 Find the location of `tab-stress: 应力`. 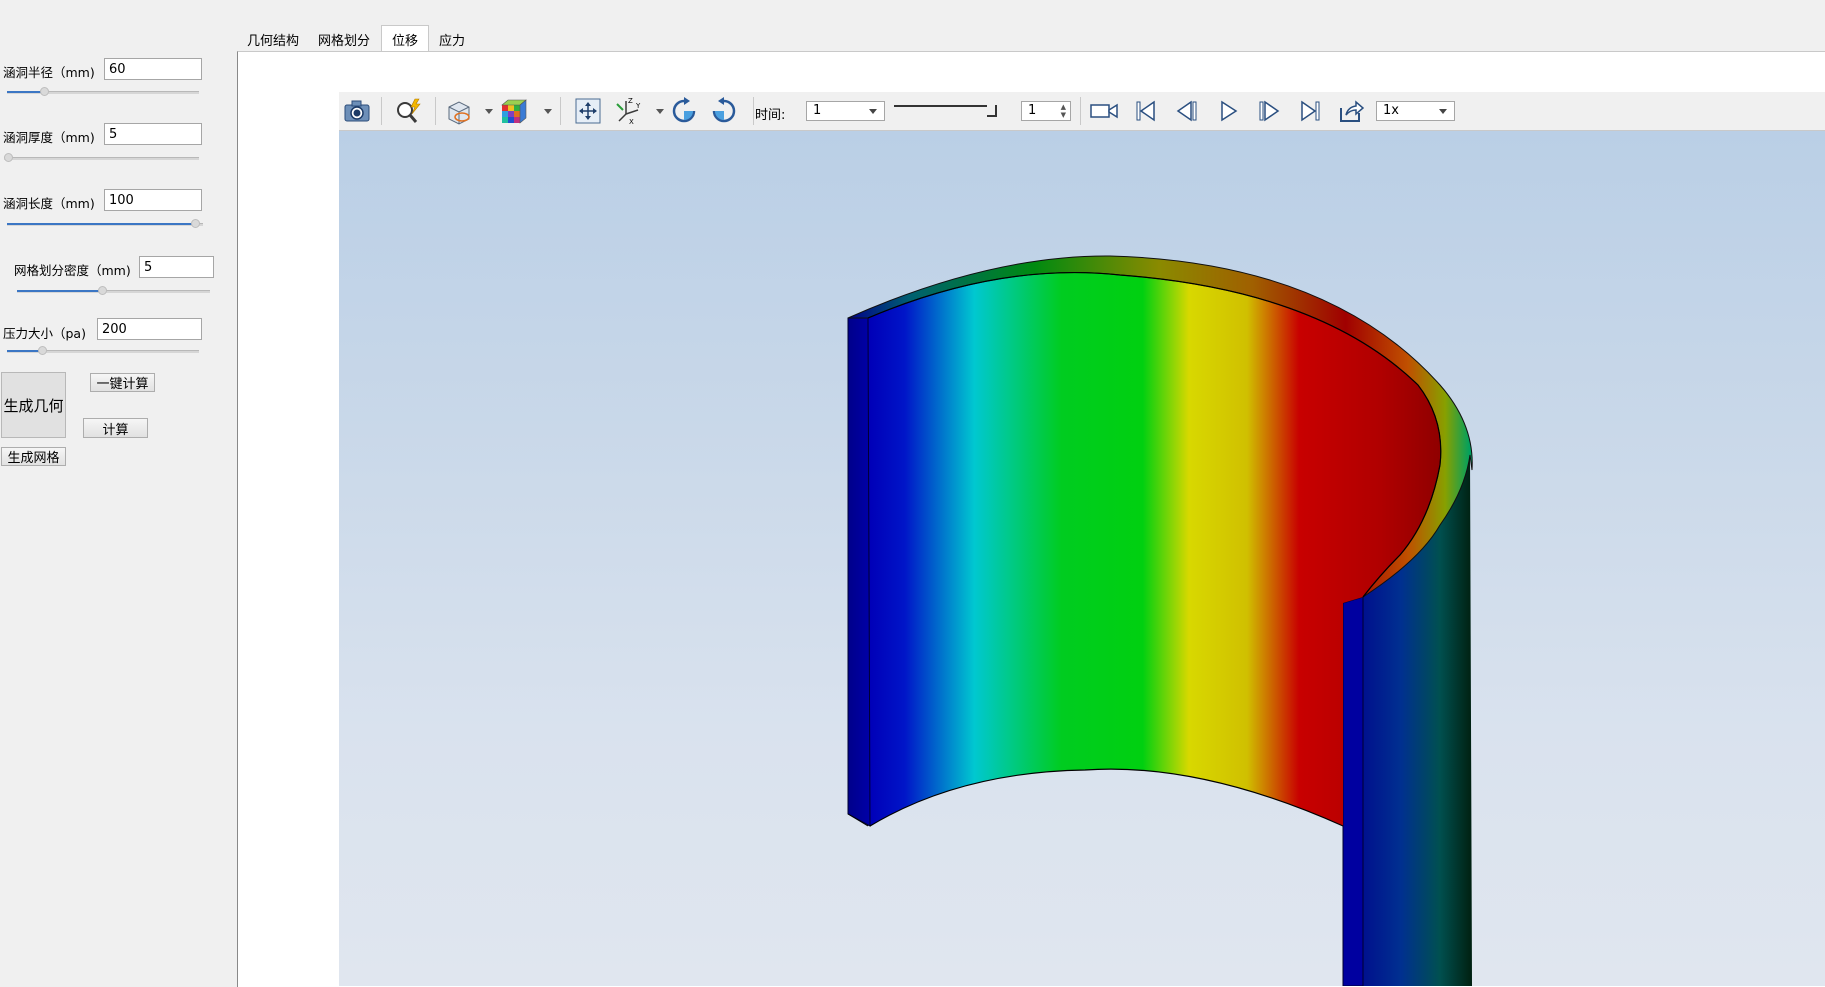

tab-stress: 应力 is located at coordinates (452, 39).